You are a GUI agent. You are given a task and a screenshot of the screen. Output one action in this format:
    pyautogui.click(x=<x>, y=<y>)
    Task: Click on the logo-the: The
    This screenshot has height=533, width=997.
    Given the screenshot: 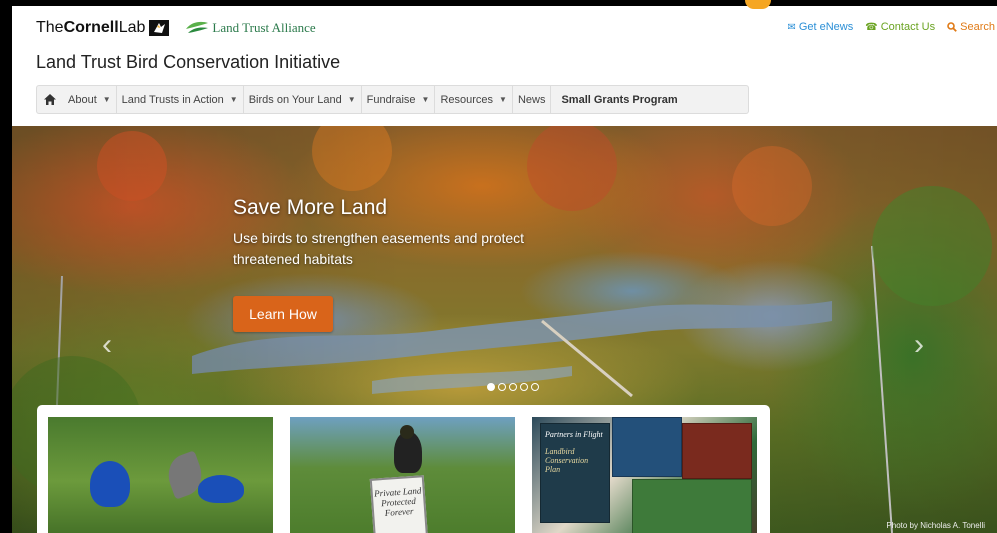 What is the action you would take?
    pyautogui.click(x=50, y=27)
    